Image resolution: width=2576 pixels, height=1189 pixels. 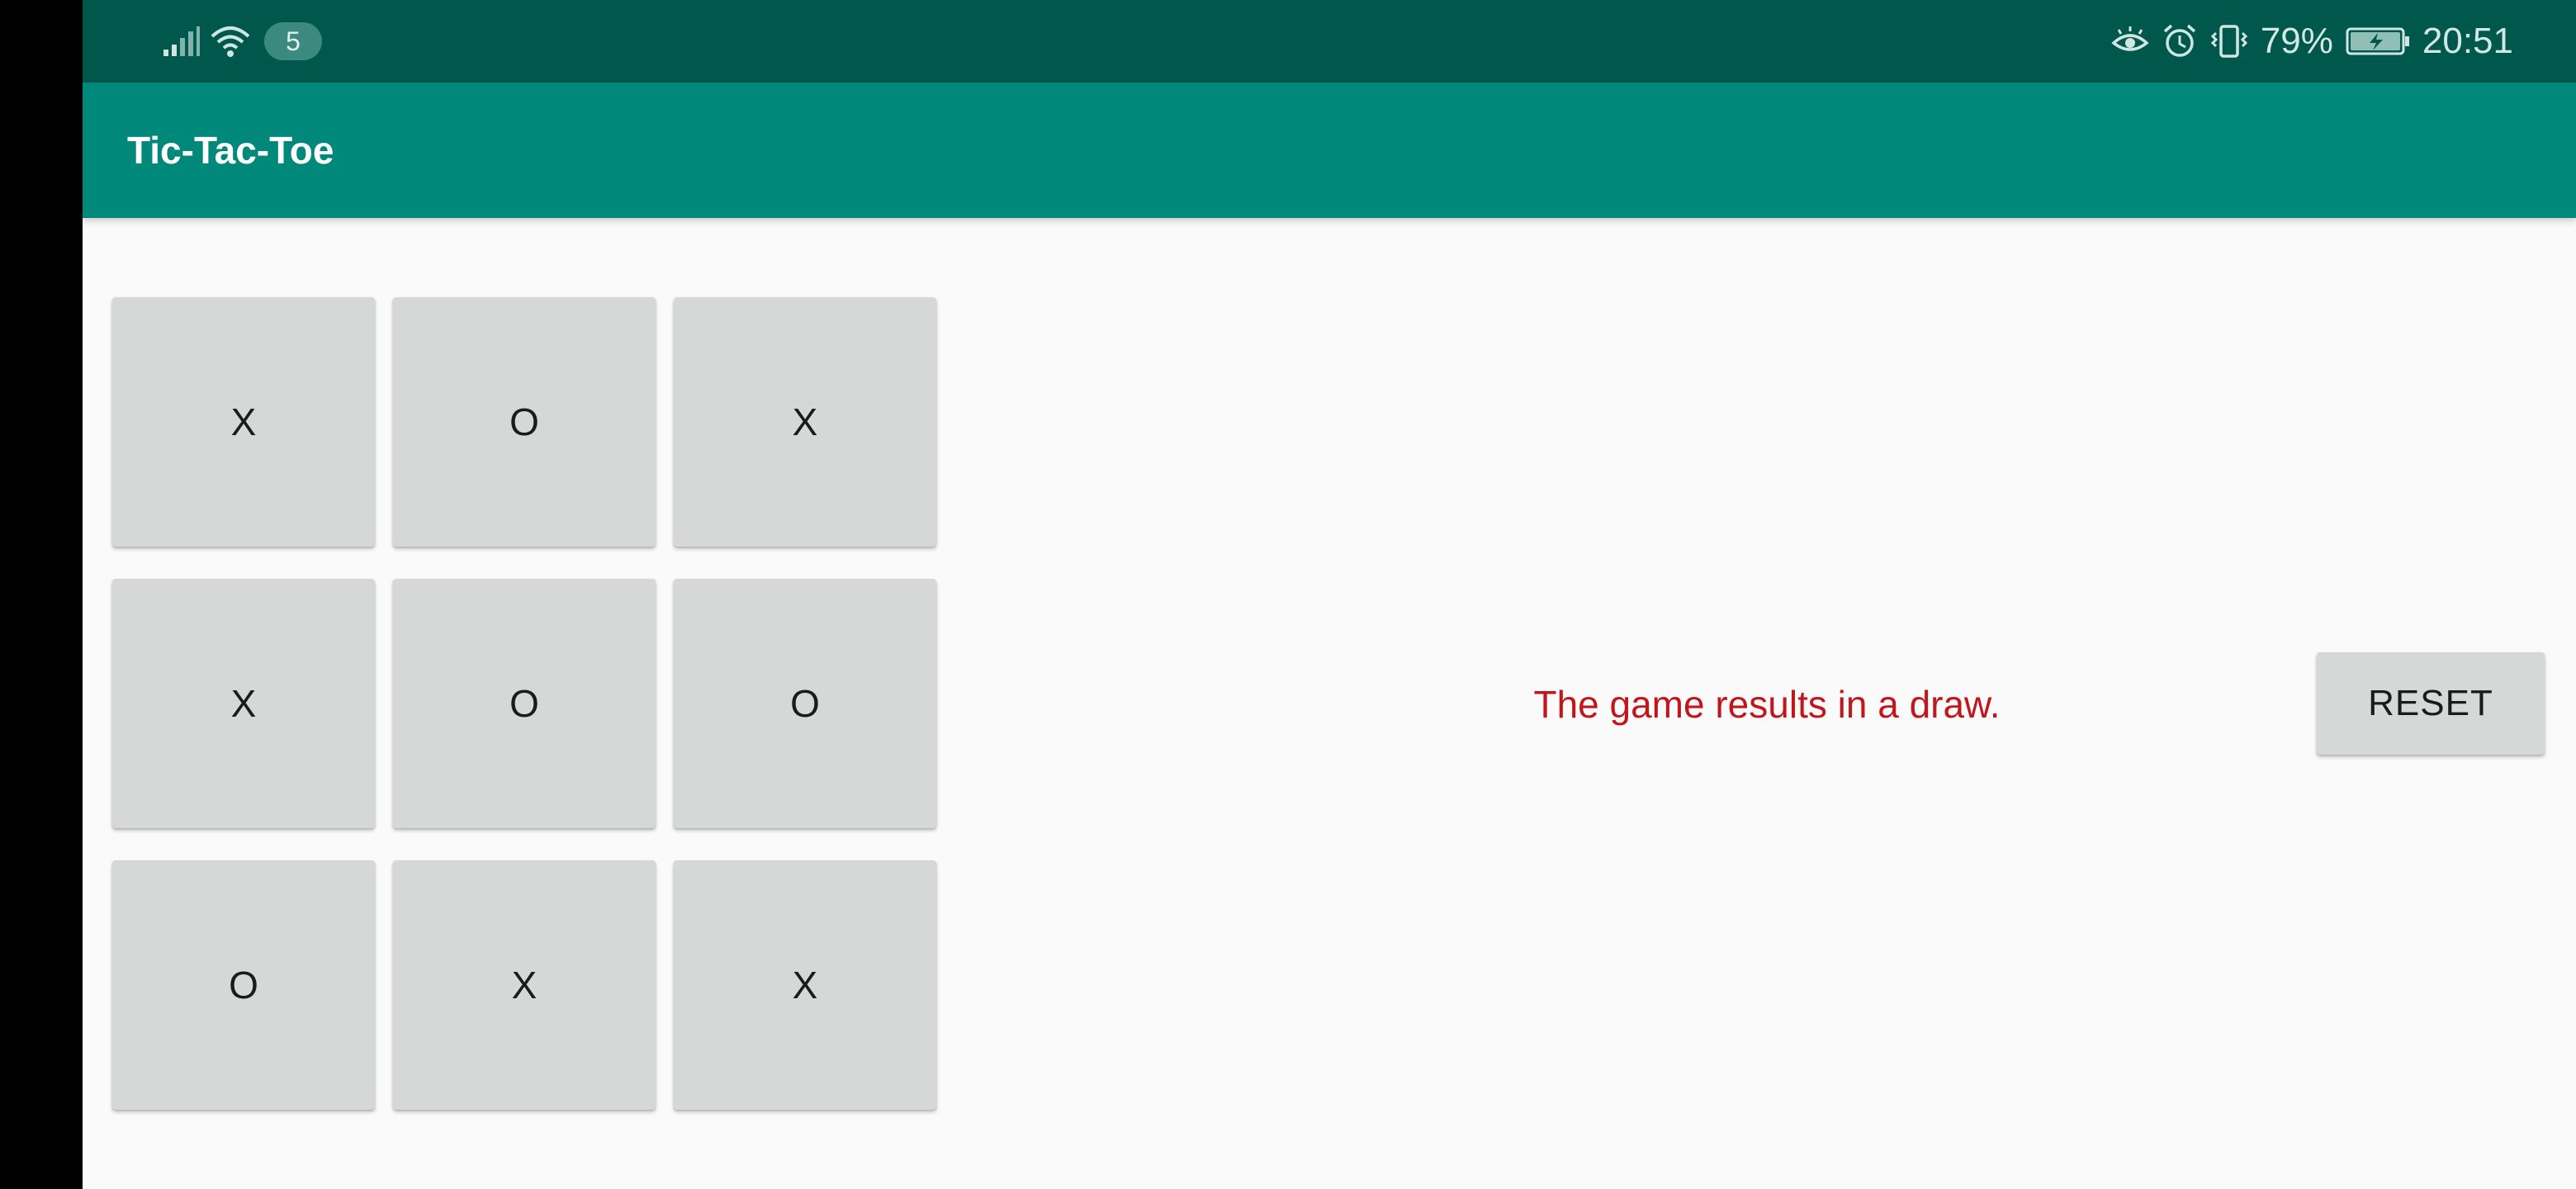 I want to click on battery-charging-icon, so click(x=2378, y=41).